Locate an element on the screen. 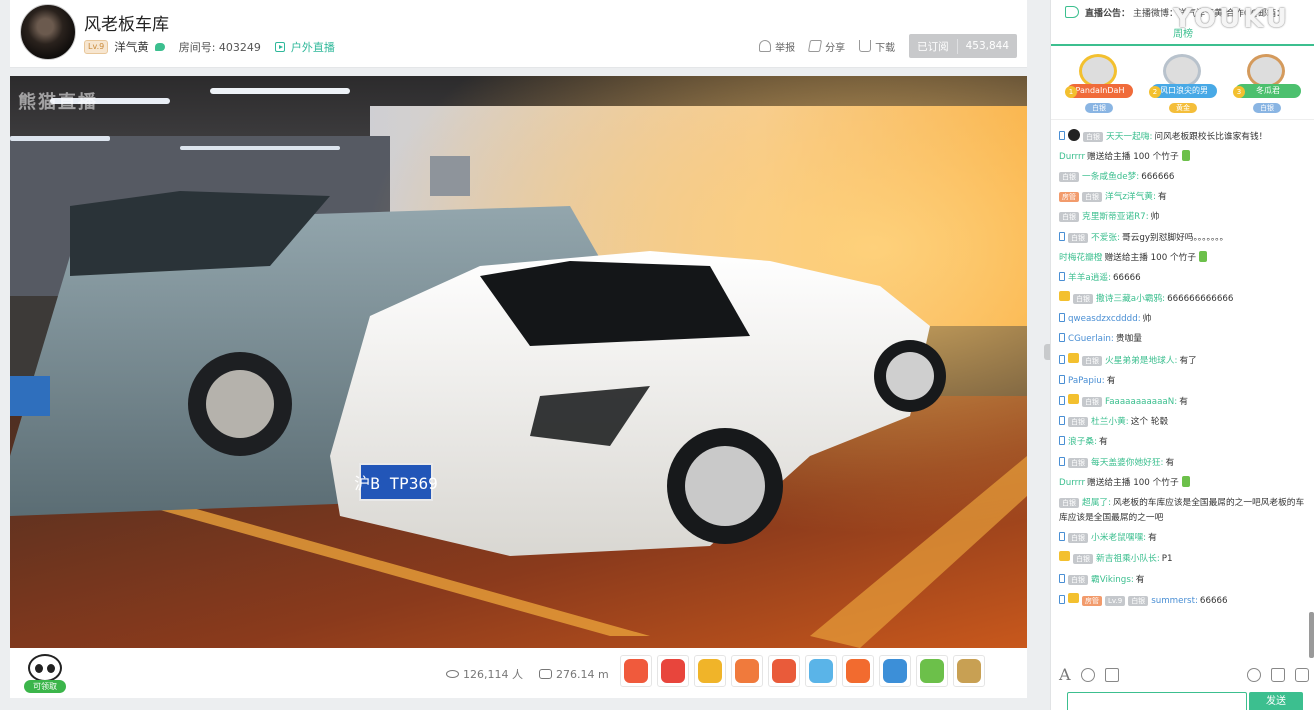  chat-username: PaPapiu: is located at coordinates (1086, 381).